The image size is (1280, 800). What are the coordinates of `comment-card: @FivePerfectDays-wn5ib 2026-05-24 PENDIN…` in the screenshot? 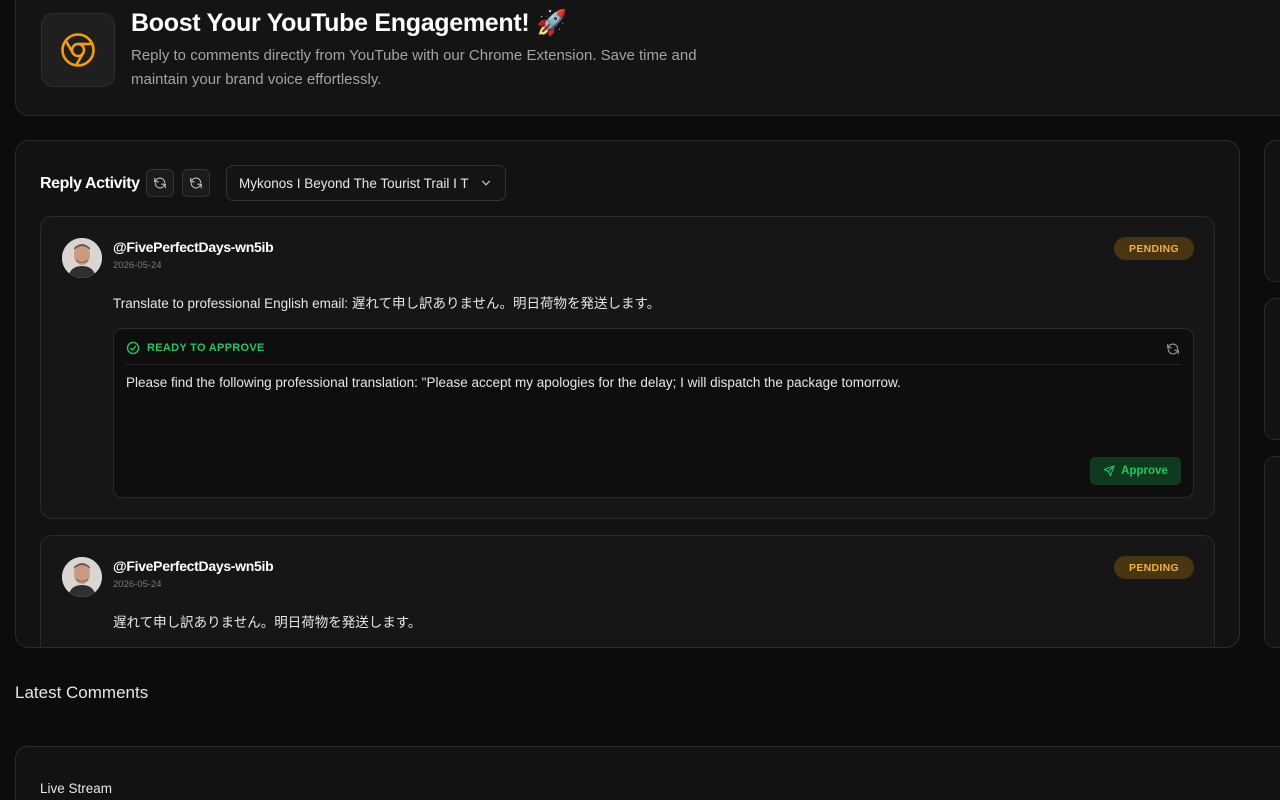 It's located at (627, 591).